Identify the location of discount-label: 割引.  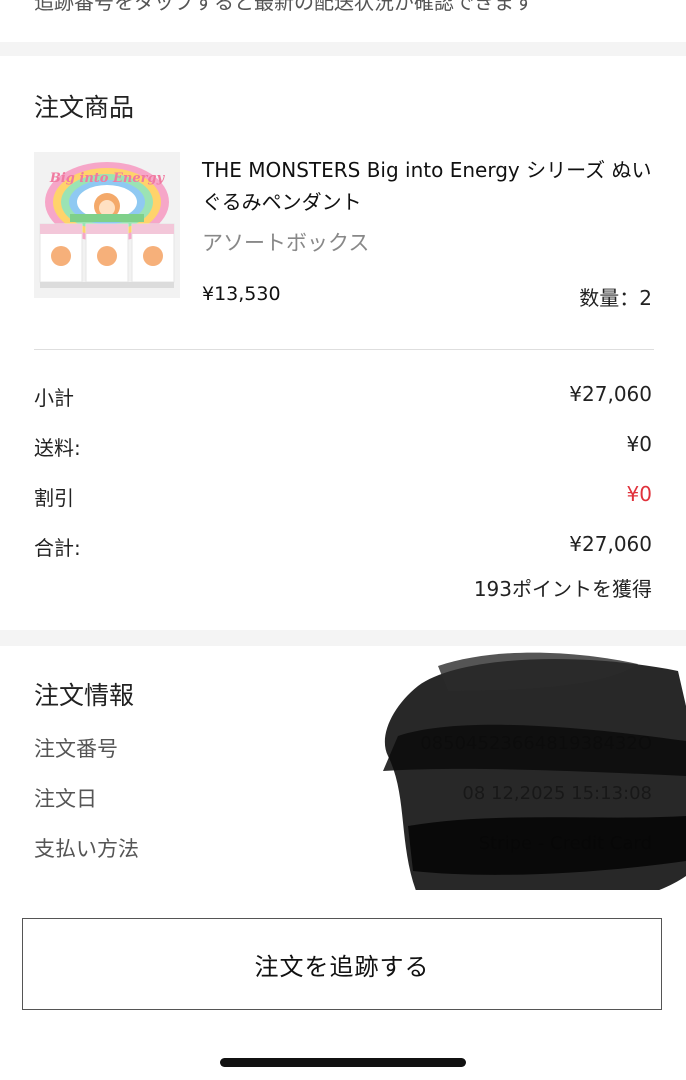
(54, 498).